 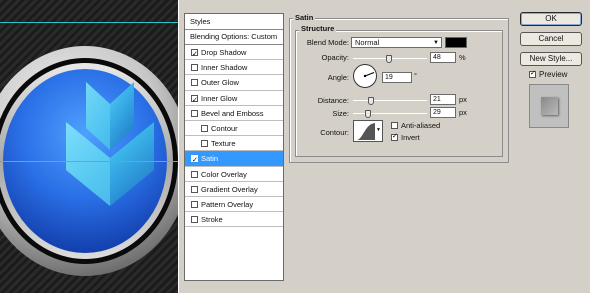 I want to click on size-label: Size:, so click(x=340, y=113).